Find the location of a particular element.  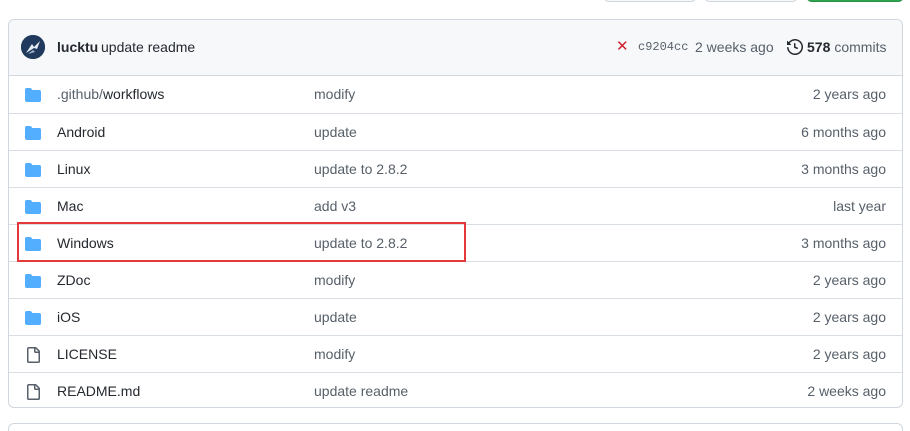

file-row: LICENSE modify 2 years ago is located at coordinates (455, 353).